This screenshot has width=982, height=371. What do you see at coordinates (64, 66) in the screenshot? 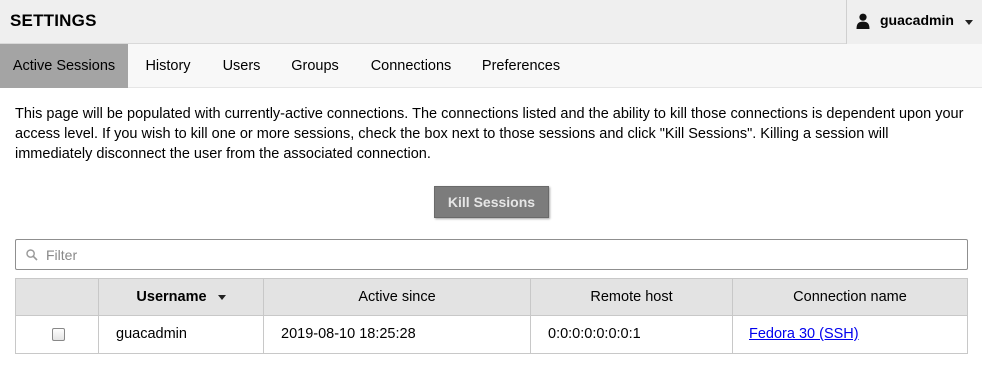
I see `tab-active-sessions: Active Sessions` at bounding box center [64, 66].